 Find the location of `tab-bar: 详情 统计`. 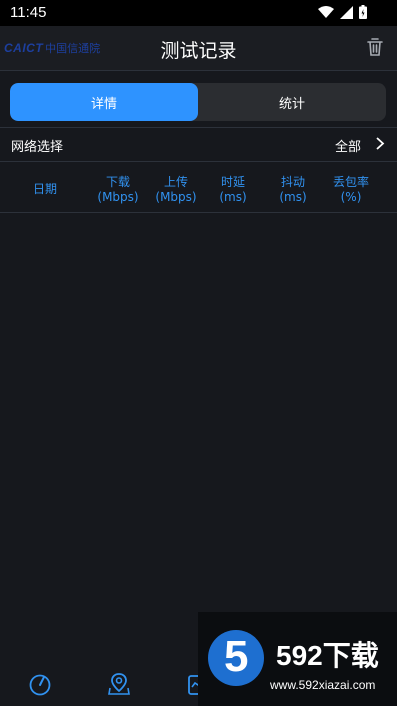

tab-bar: 详情 统计 is located at coordinates (198, 102).